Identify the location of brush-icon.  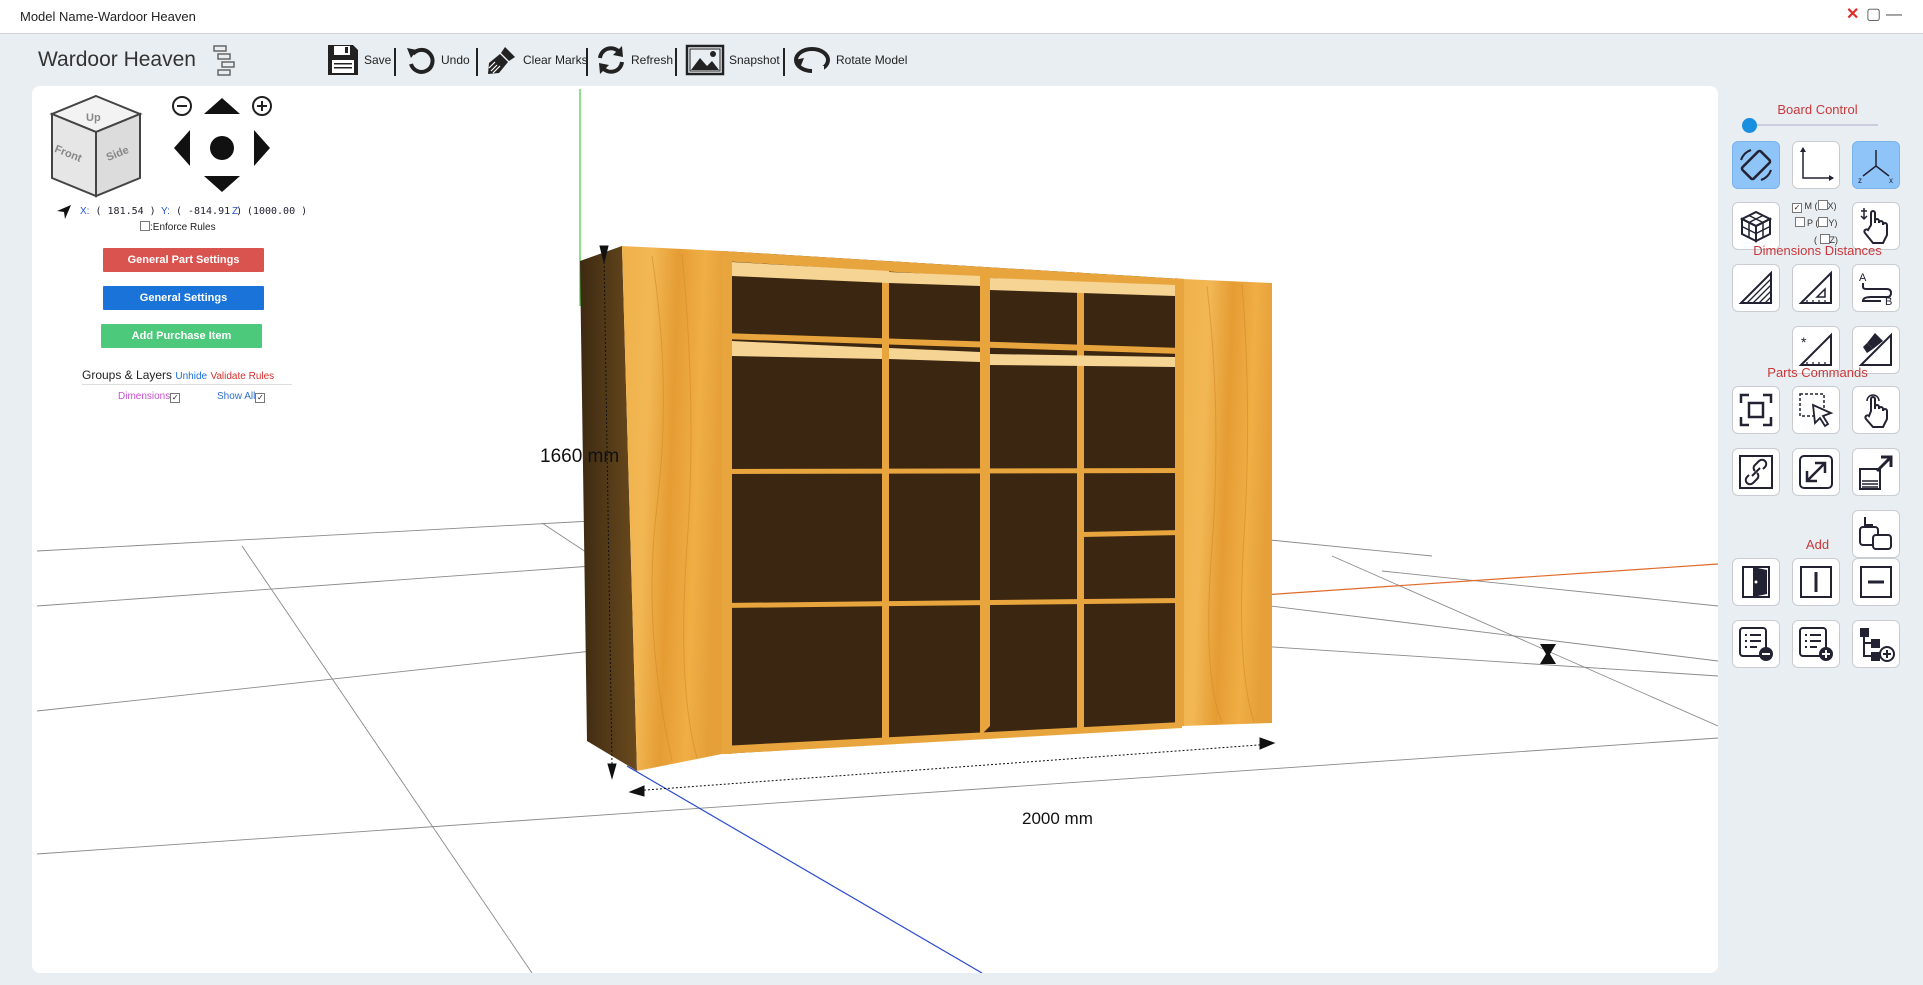
(501, 60).